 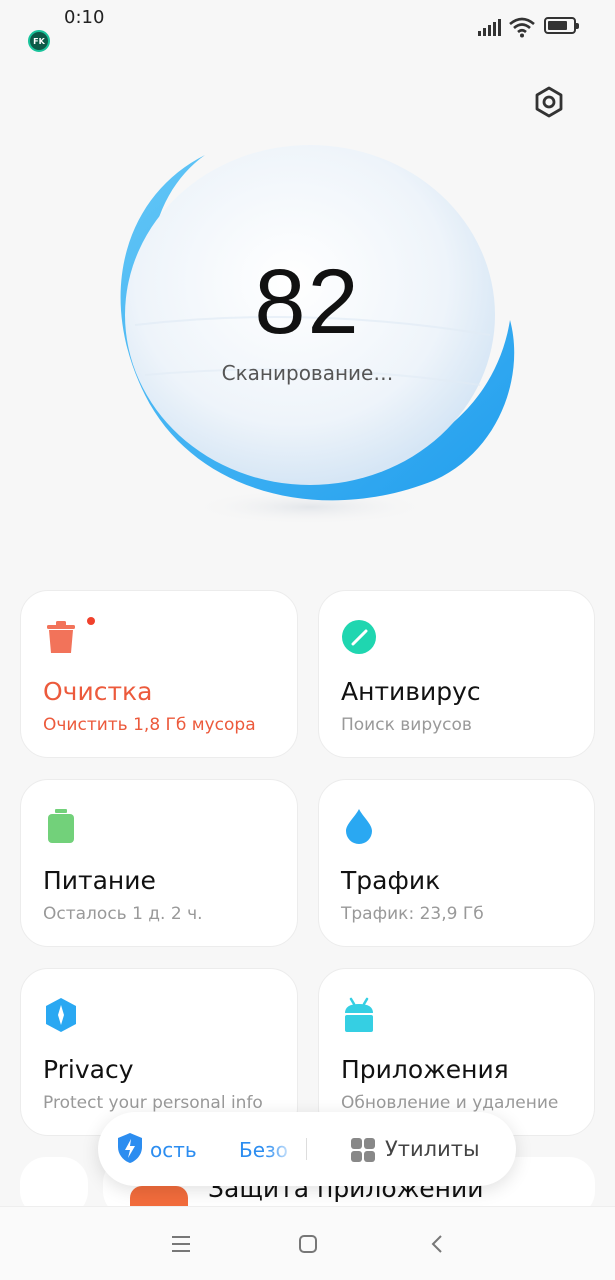 What do you see at coordinates (159, 1052) in the screenshot?
I see `privacy-card: Privacy Protect your personal info` at bounding box center [159, 1052].